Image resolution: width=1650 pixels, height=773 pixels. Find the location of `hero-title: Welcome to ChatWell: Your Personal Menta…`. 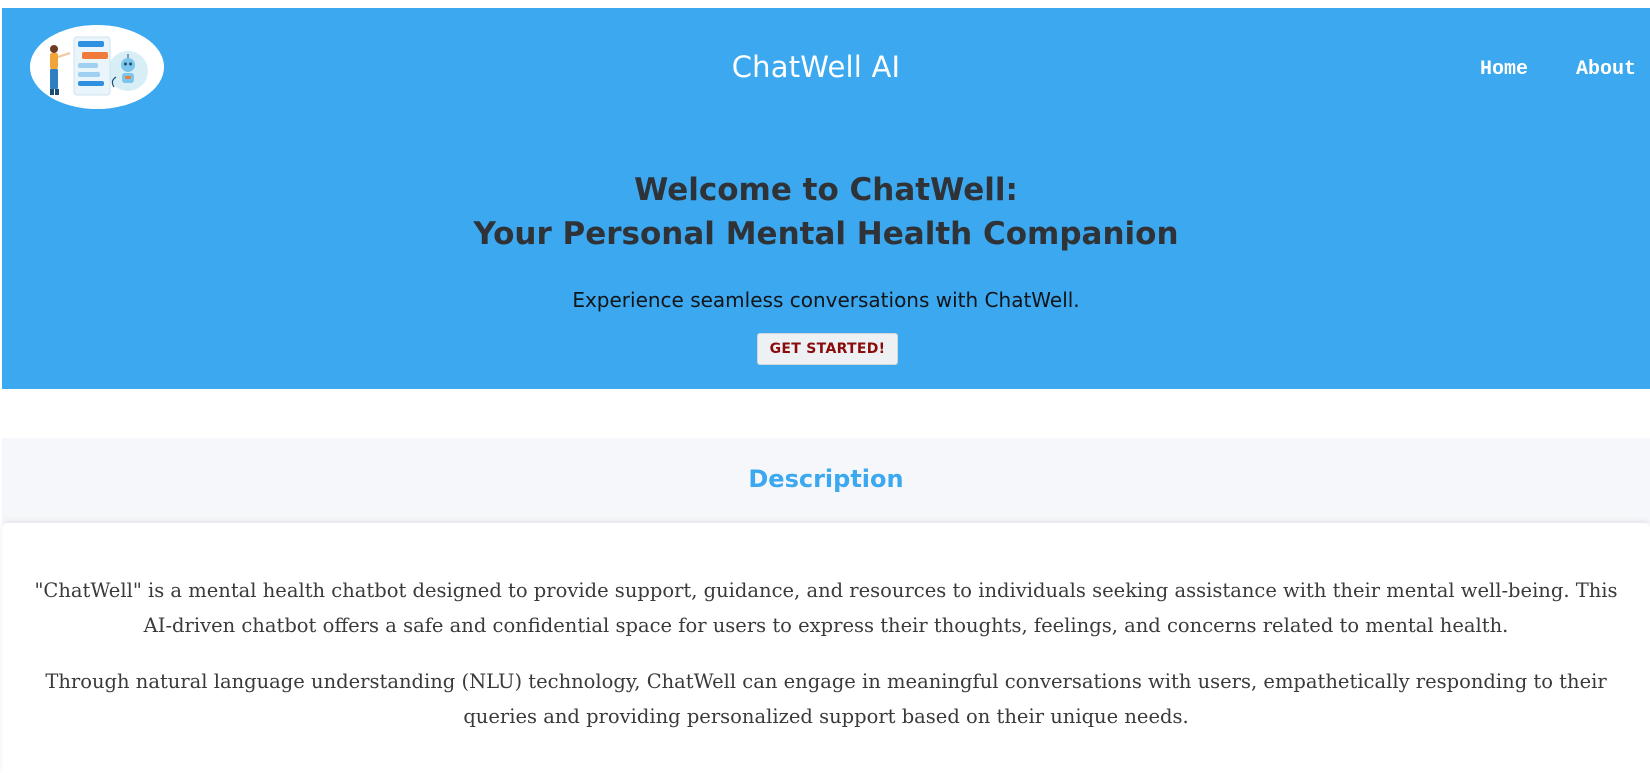

hero-title: Welcome to ChatWell: Your Personal Menta… is located at coordinates (826, 212).